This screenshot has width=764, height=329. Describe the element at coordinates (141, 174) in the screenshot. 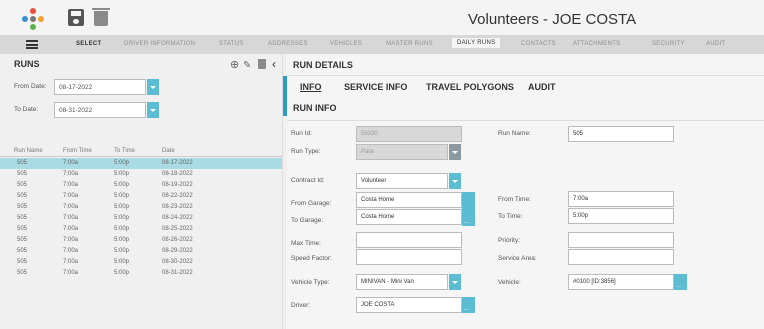

I see `table-row: 505 7:00a 5:00p 08-18-2022` at that location.